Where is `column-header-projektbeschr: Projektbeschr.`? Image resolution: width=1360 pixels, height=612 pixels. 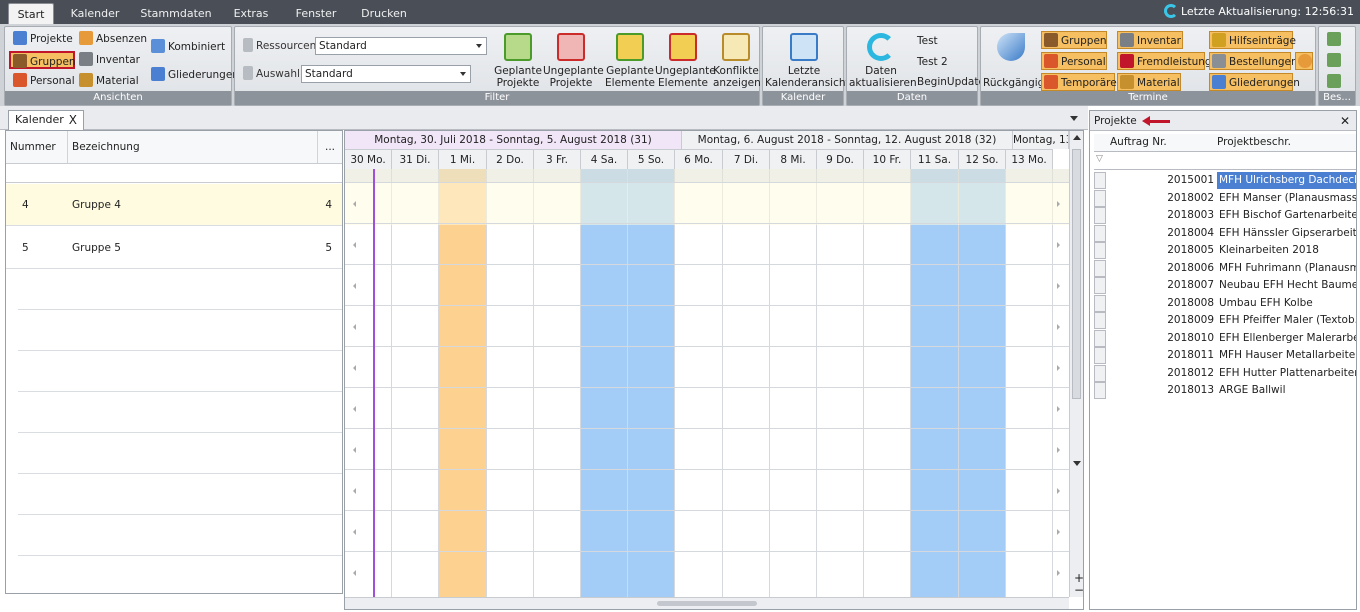 column-header-projektbeschr: Projektbeschr. is located at coordinates (1254, 142).